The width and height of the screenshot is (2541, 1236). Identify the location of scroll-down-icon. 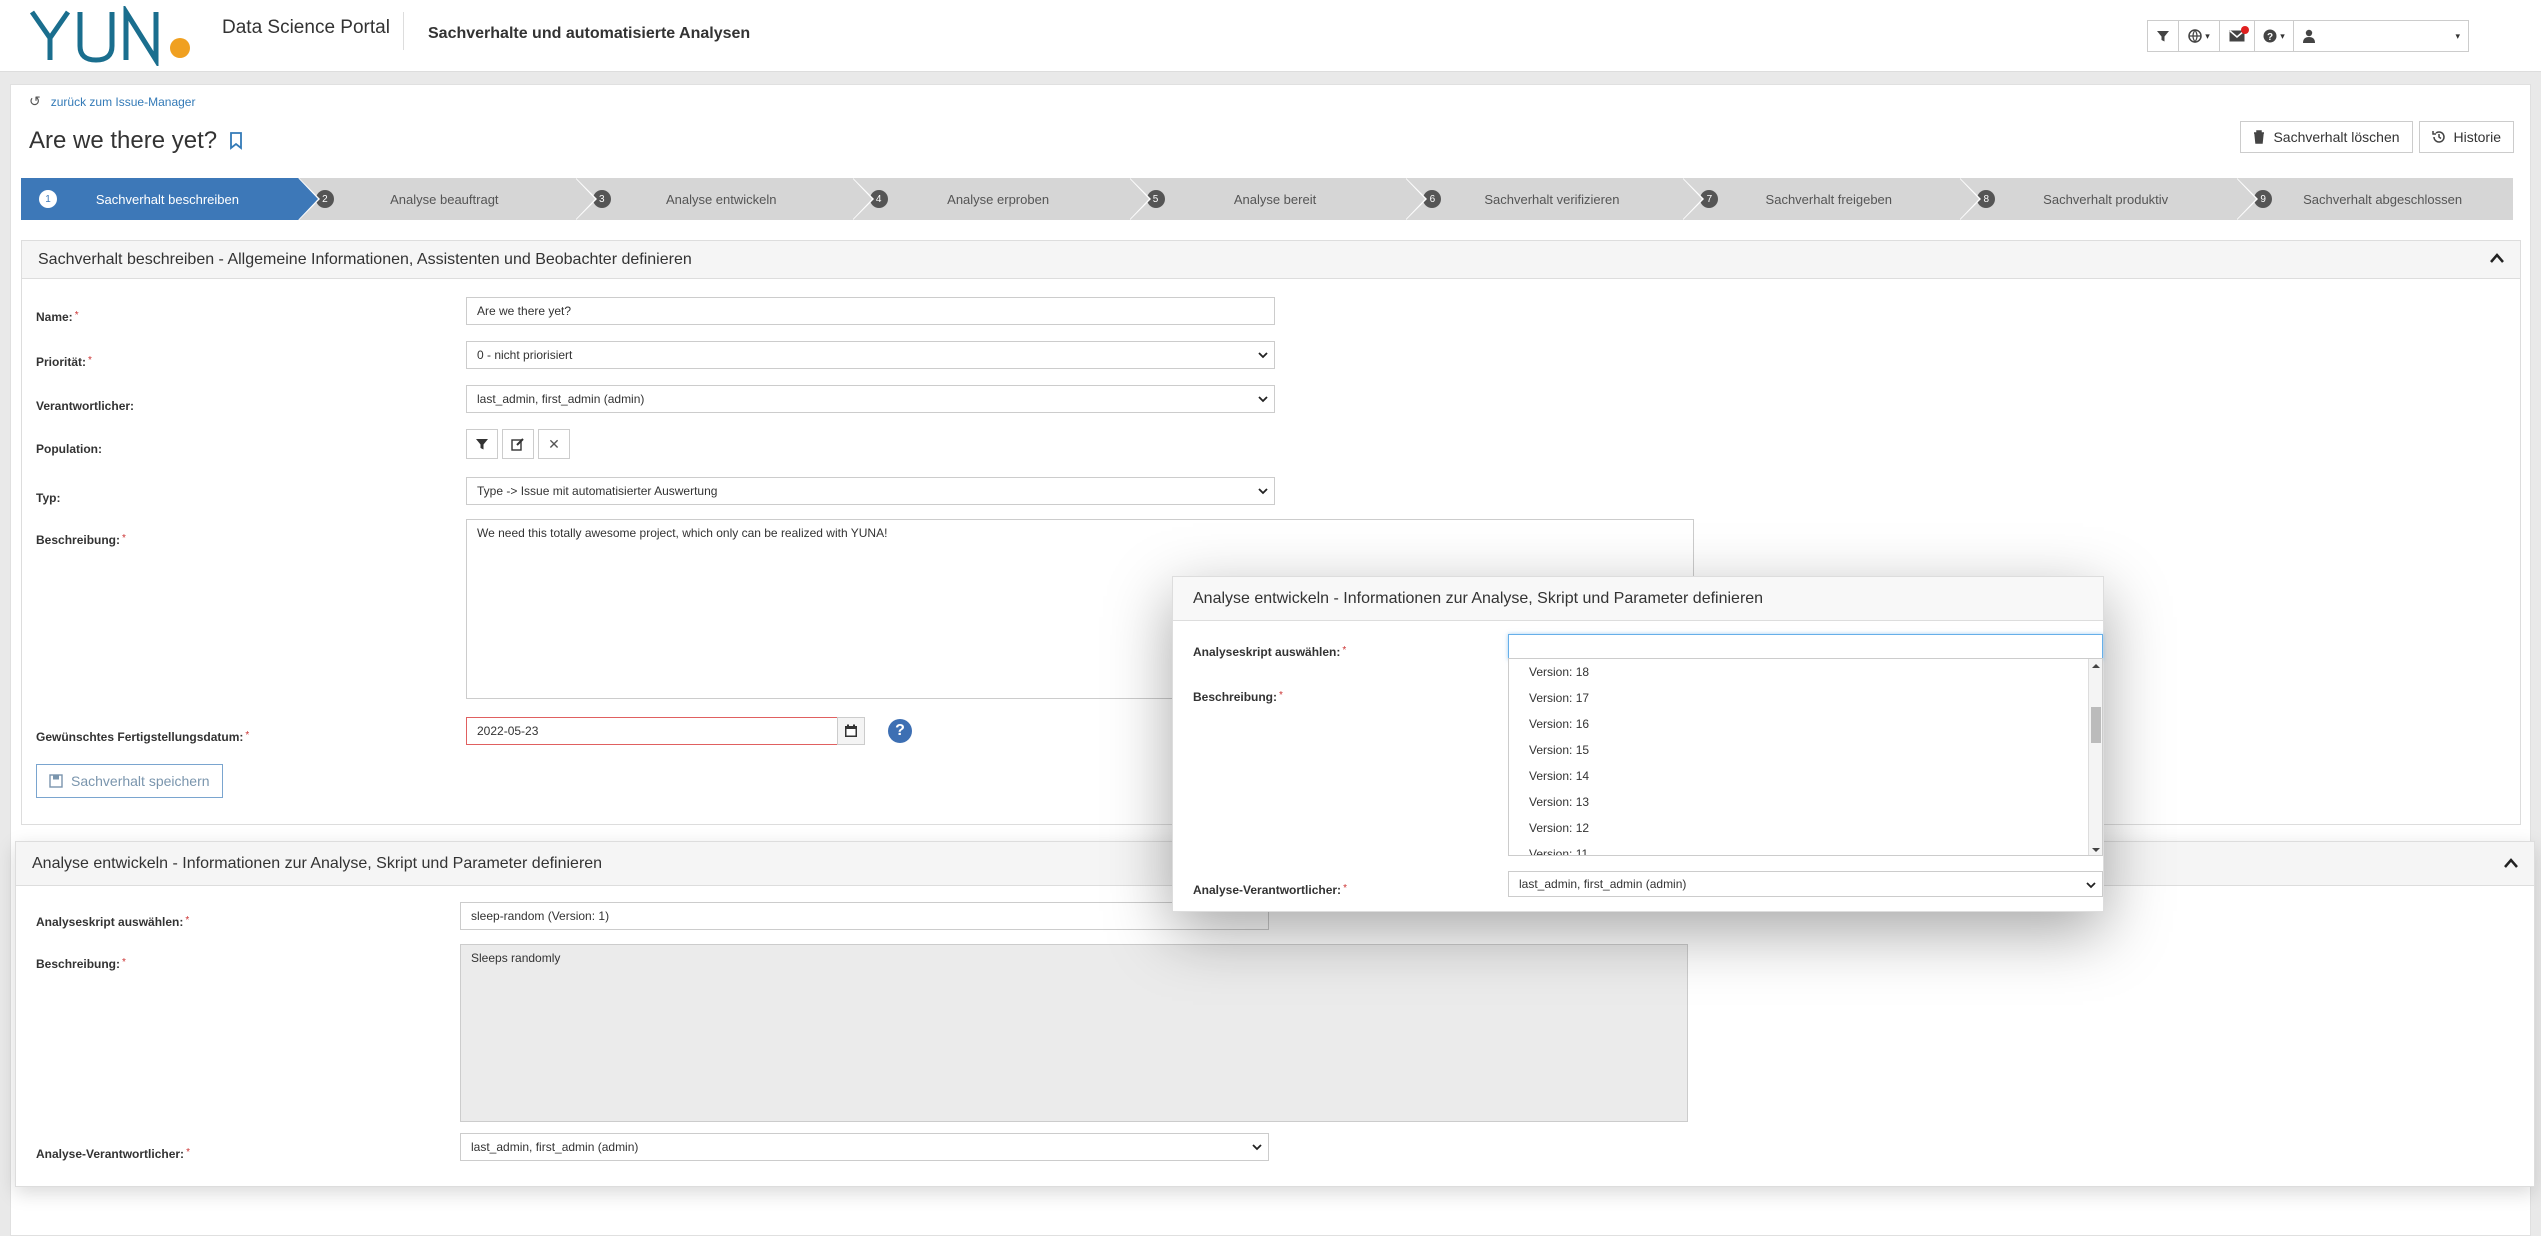
(2096, 850).